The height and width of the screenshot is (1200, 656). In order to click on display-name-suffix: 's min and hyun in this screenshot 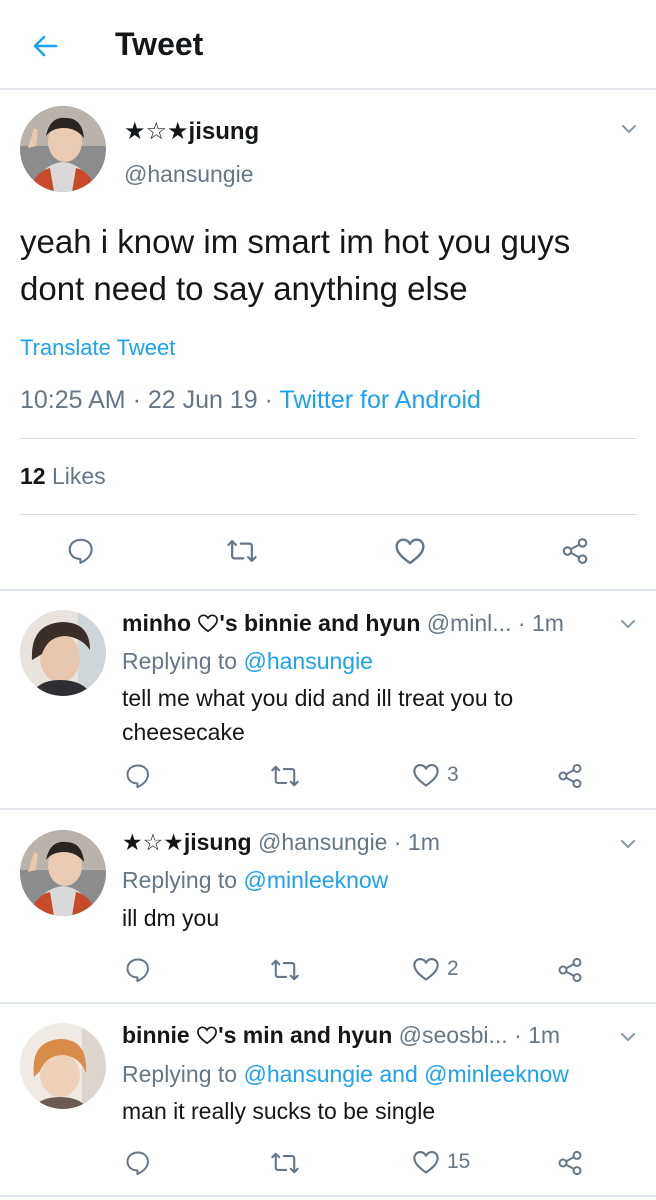, I will do `click(305, 1035)`.